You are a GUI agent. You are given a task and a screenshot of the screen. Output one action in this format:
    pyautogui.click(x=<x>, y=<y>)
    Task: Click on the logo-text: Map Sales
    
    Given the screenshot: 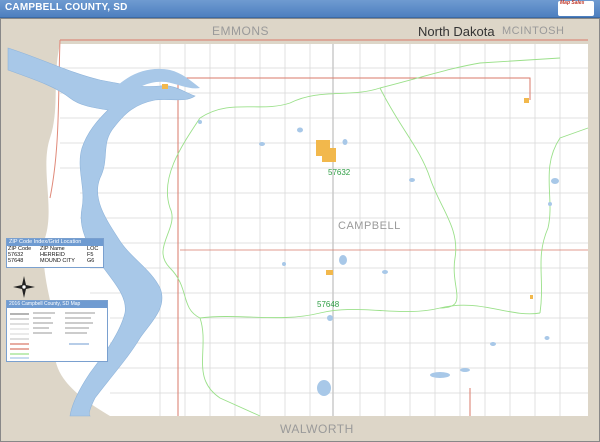 What is the action you would take?
    pyautogui.click(x=572, y=3)
    